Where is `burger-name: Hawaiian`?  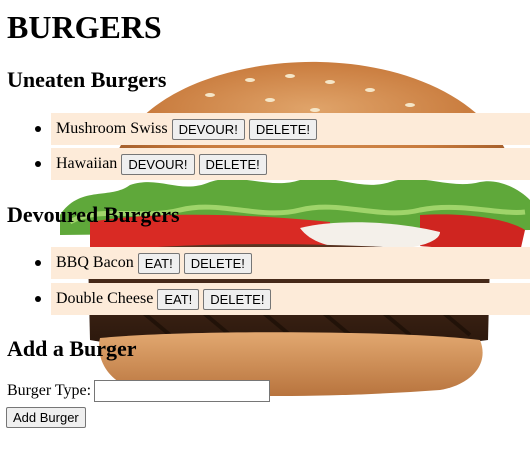 burger-name: Hawaiian is located at coordinates (87, 163).